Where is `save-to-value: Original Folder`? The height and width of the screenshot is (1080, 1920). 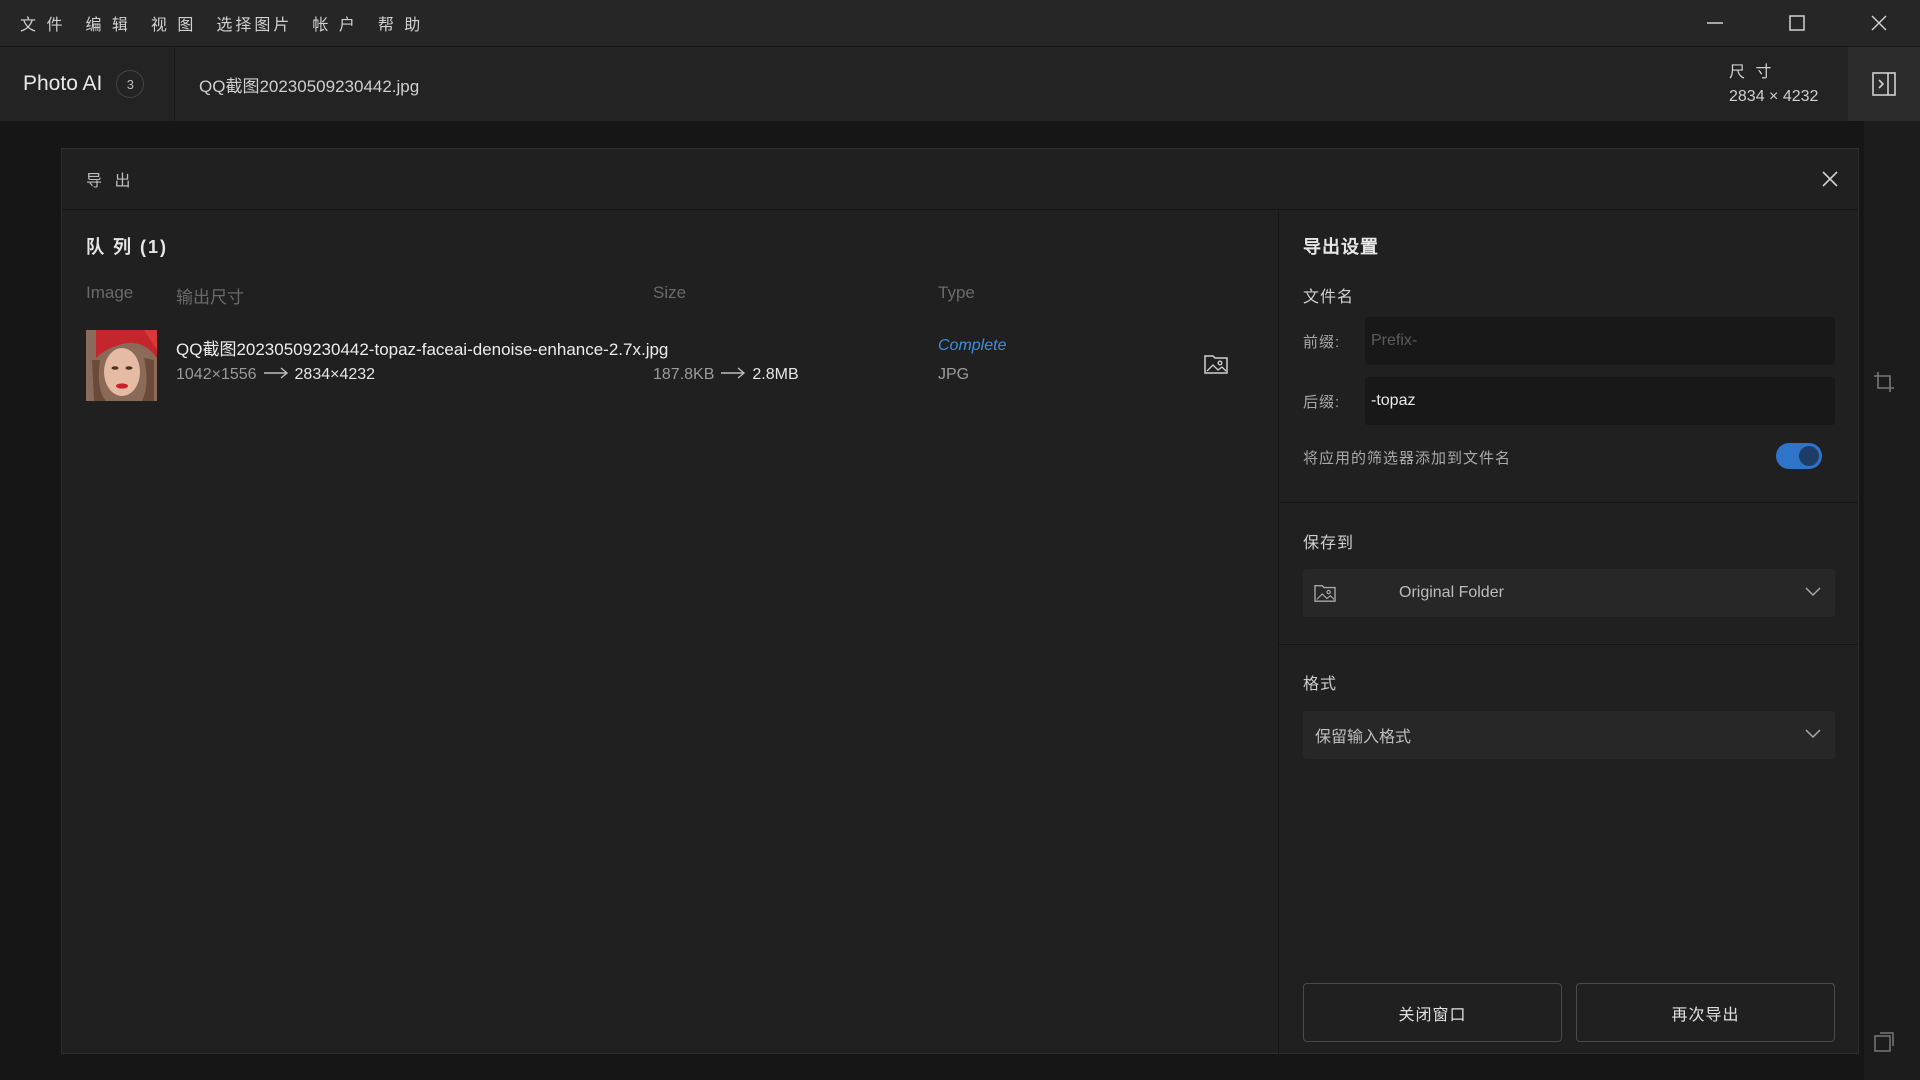
save-to-value: Original Folder is located at coordinates (1451, 592).